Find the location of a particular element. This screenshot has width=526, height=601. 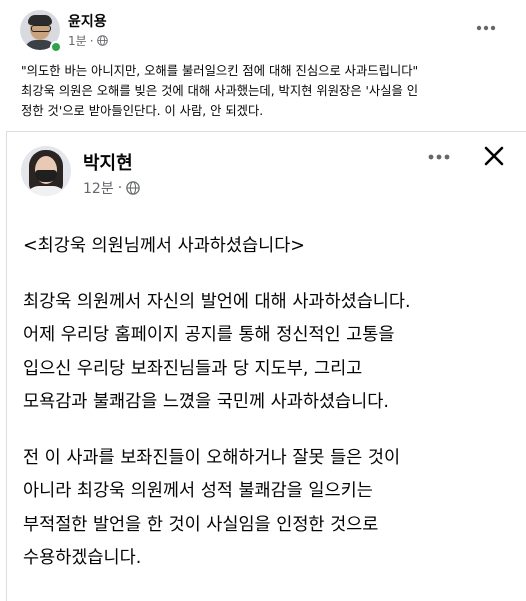

more-options-button is located at coordinates (486, 28).